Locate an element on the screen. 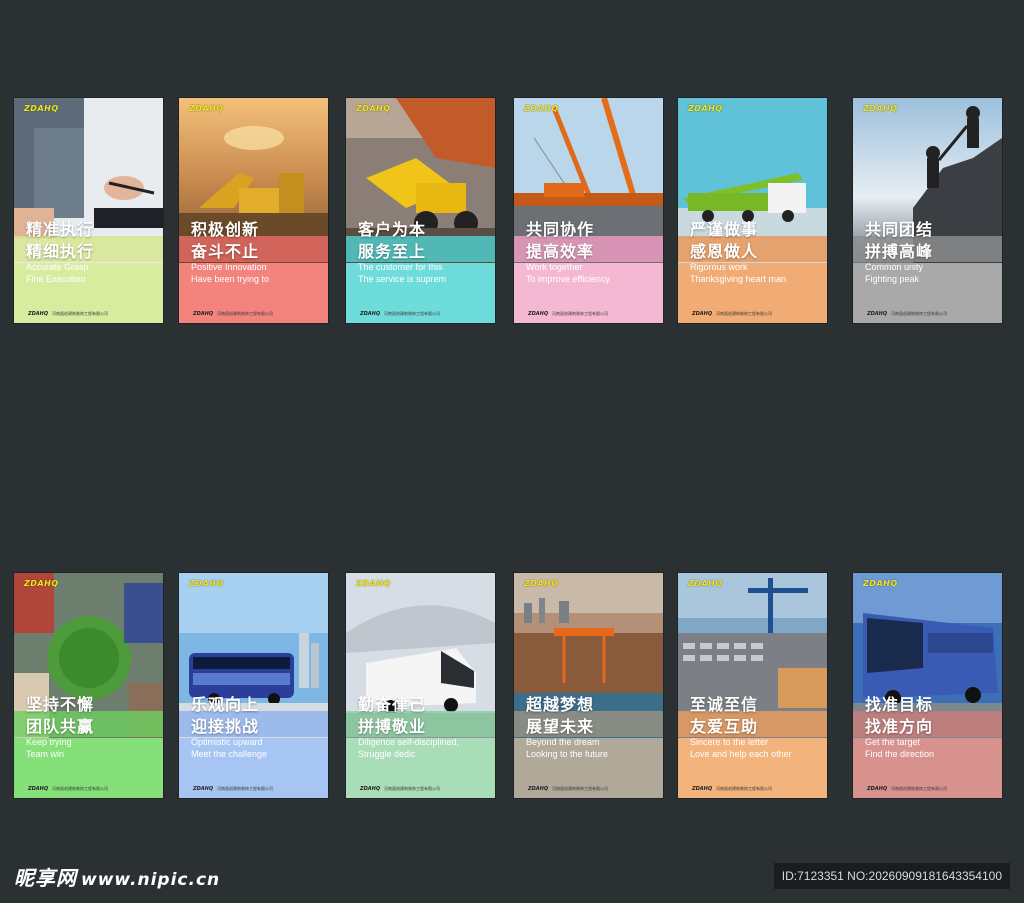 The image size is (1024, 903). poster-subtitle-line-1: Positive Innovation is located at coordinates (229, 267).